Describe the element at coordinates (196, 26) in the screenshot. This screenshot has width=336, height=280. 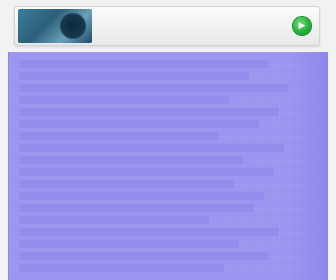
I see `banner-text` at that location.